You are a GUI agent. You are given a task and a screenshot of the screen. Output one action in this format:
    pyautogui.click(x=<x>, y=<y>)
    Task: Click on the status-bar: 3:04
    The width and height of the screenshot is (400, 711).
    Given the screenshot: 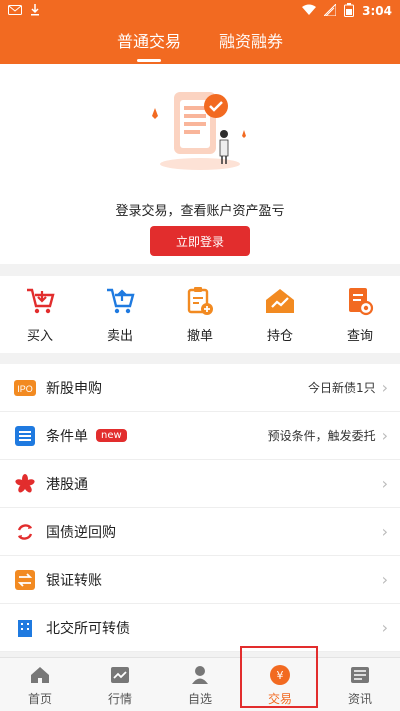 What is the action you would take?
    pyautogui.click(x=200, y=11)
    